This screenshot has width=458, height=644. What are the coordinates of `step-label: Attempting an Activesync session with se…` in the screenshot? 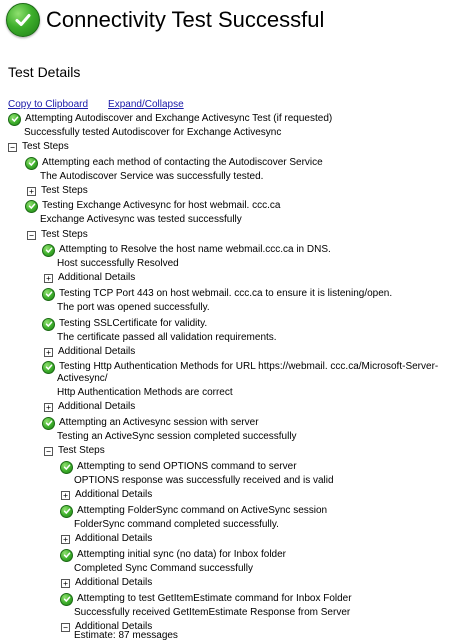 It's located at (159, 422).